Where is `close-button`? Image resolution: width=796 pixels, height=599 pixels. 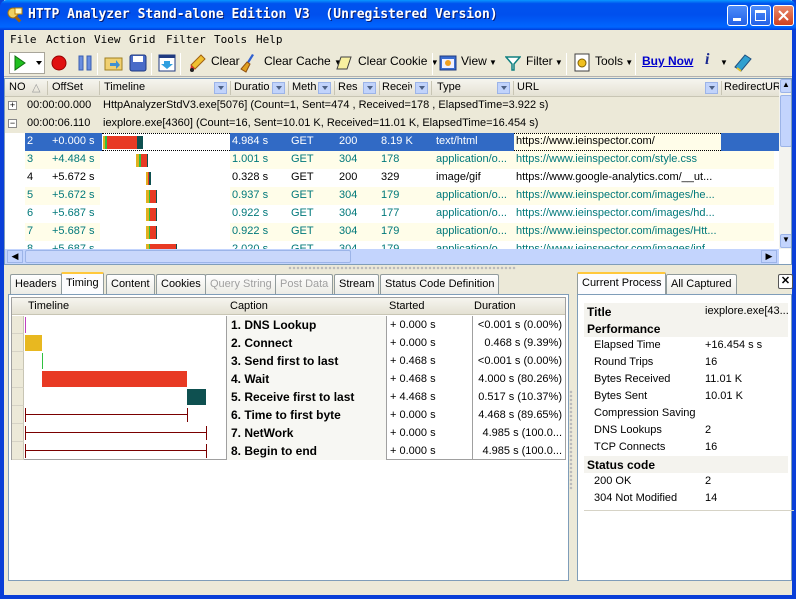
close-button is located at coordinates (783, 15).